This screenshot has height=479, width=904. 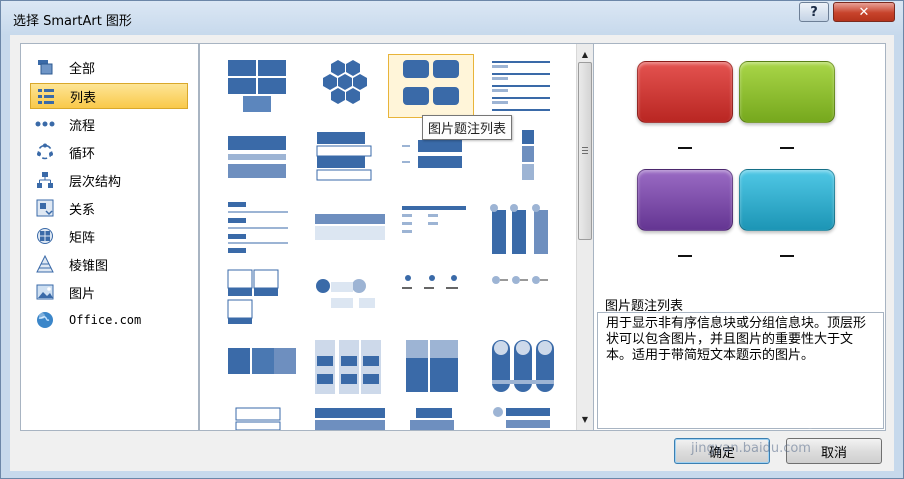 What do you see at coordinates (45, 152) in the screenshot?
I see `cycle-icon` at bounding box center [45, 152].